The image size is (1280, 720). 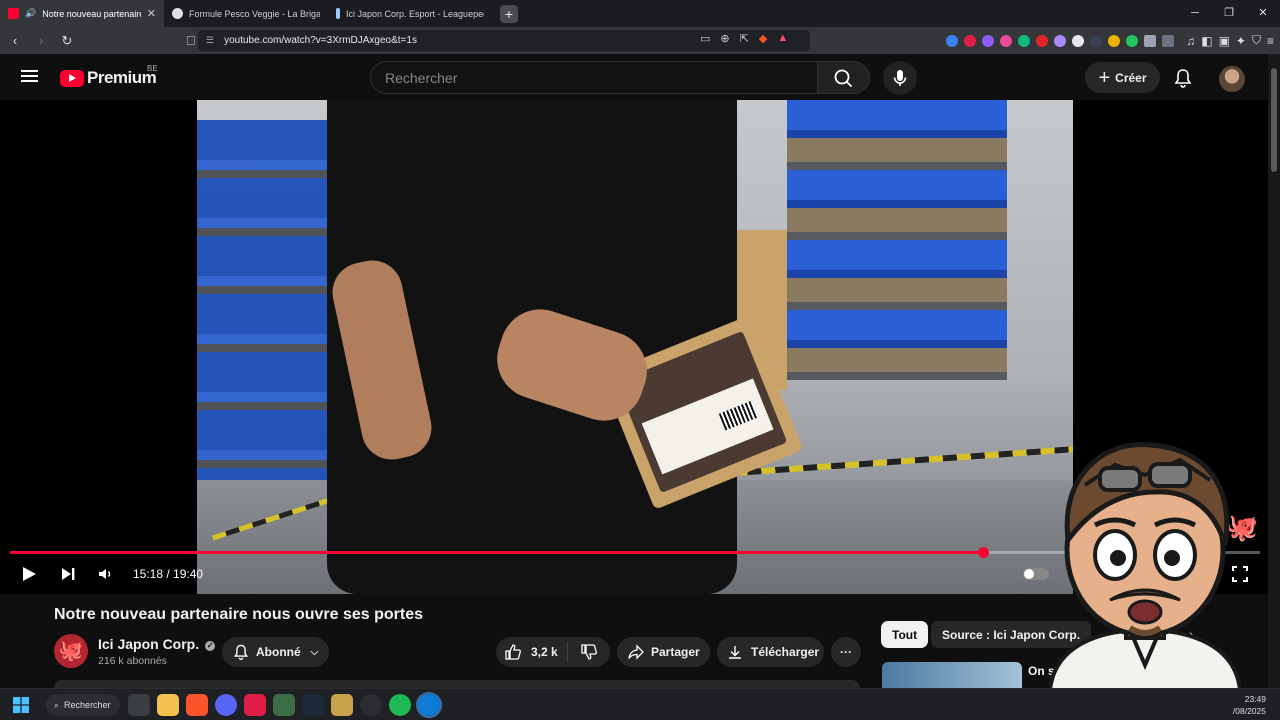 What do you see at coordinates (905, 634) in the screenshot?
I see `chip-all: Tout` at bounding box center [905, 634].